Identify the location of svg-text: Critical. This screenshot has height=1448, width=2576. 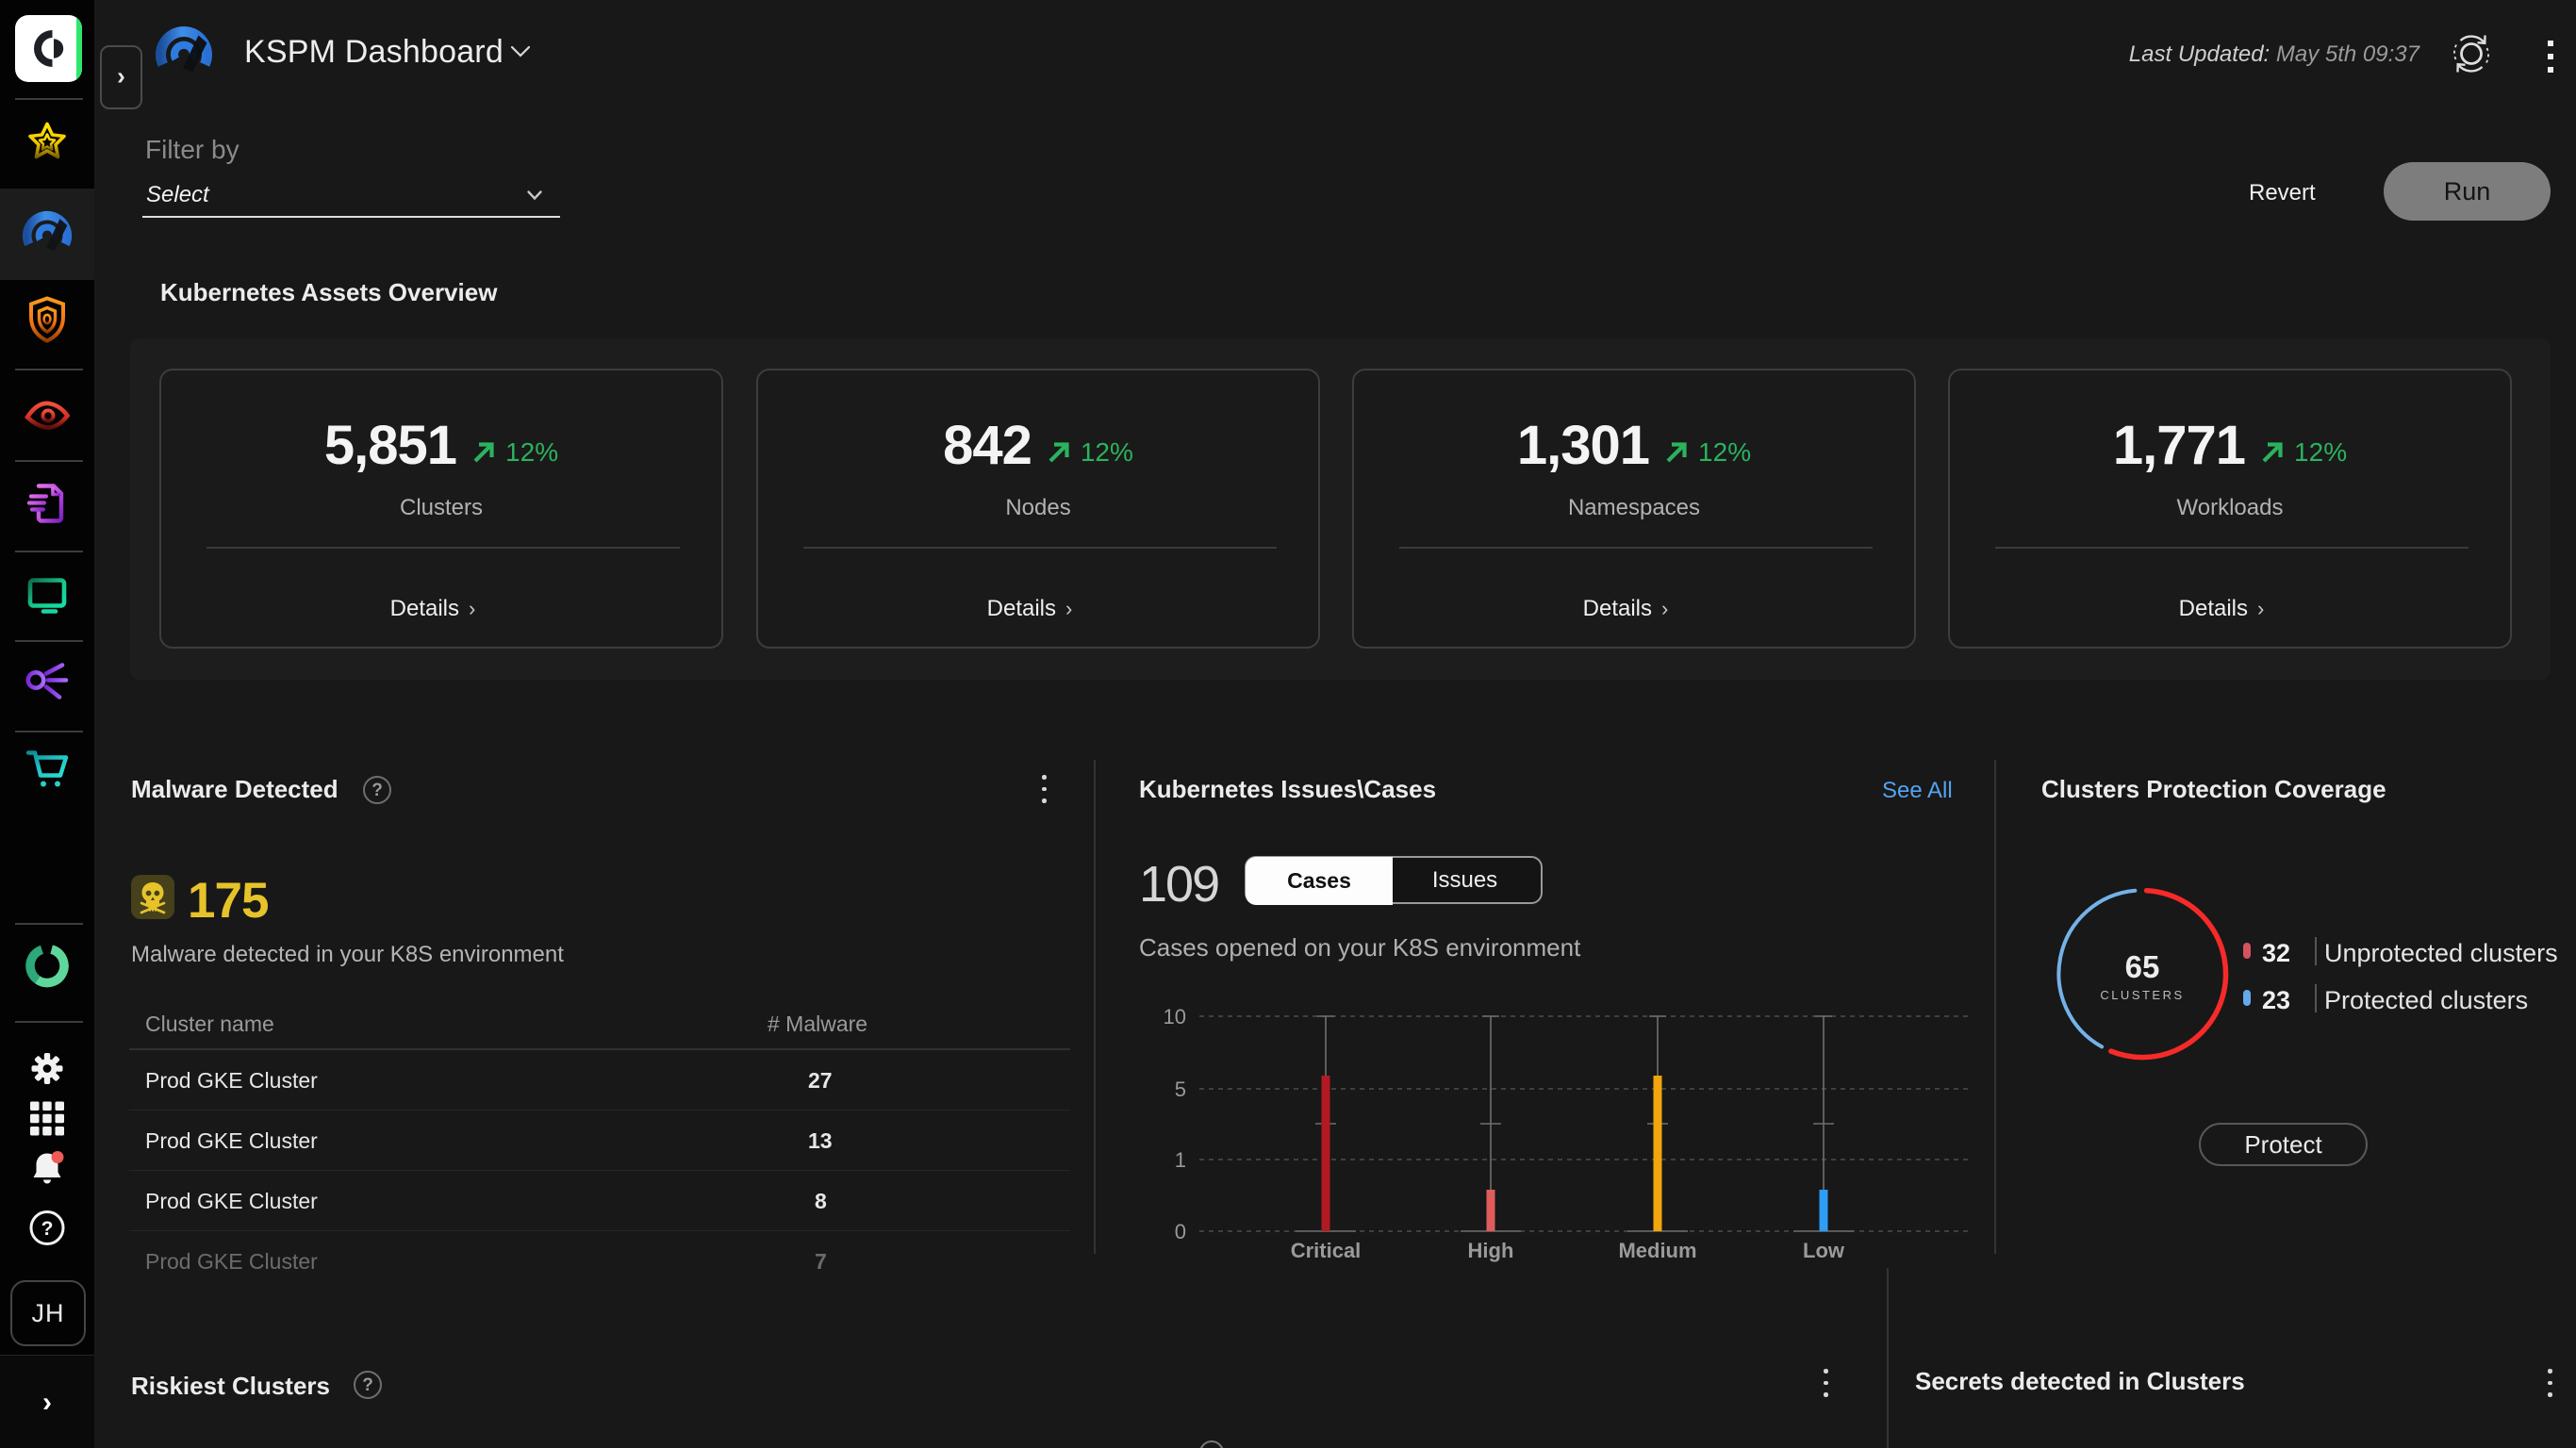
(1326, 1250).